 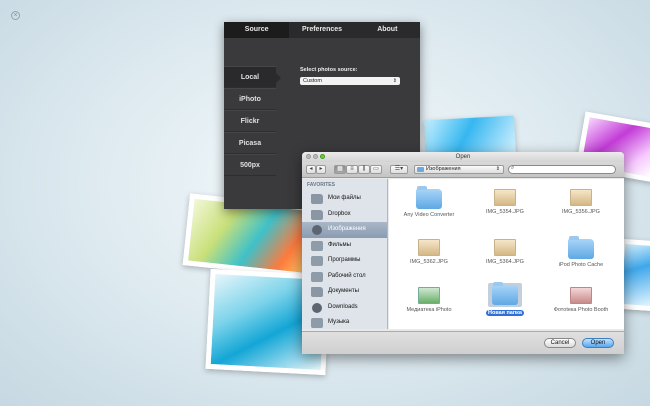 I want to click on pictures-icon, so click(x=317, y=230).